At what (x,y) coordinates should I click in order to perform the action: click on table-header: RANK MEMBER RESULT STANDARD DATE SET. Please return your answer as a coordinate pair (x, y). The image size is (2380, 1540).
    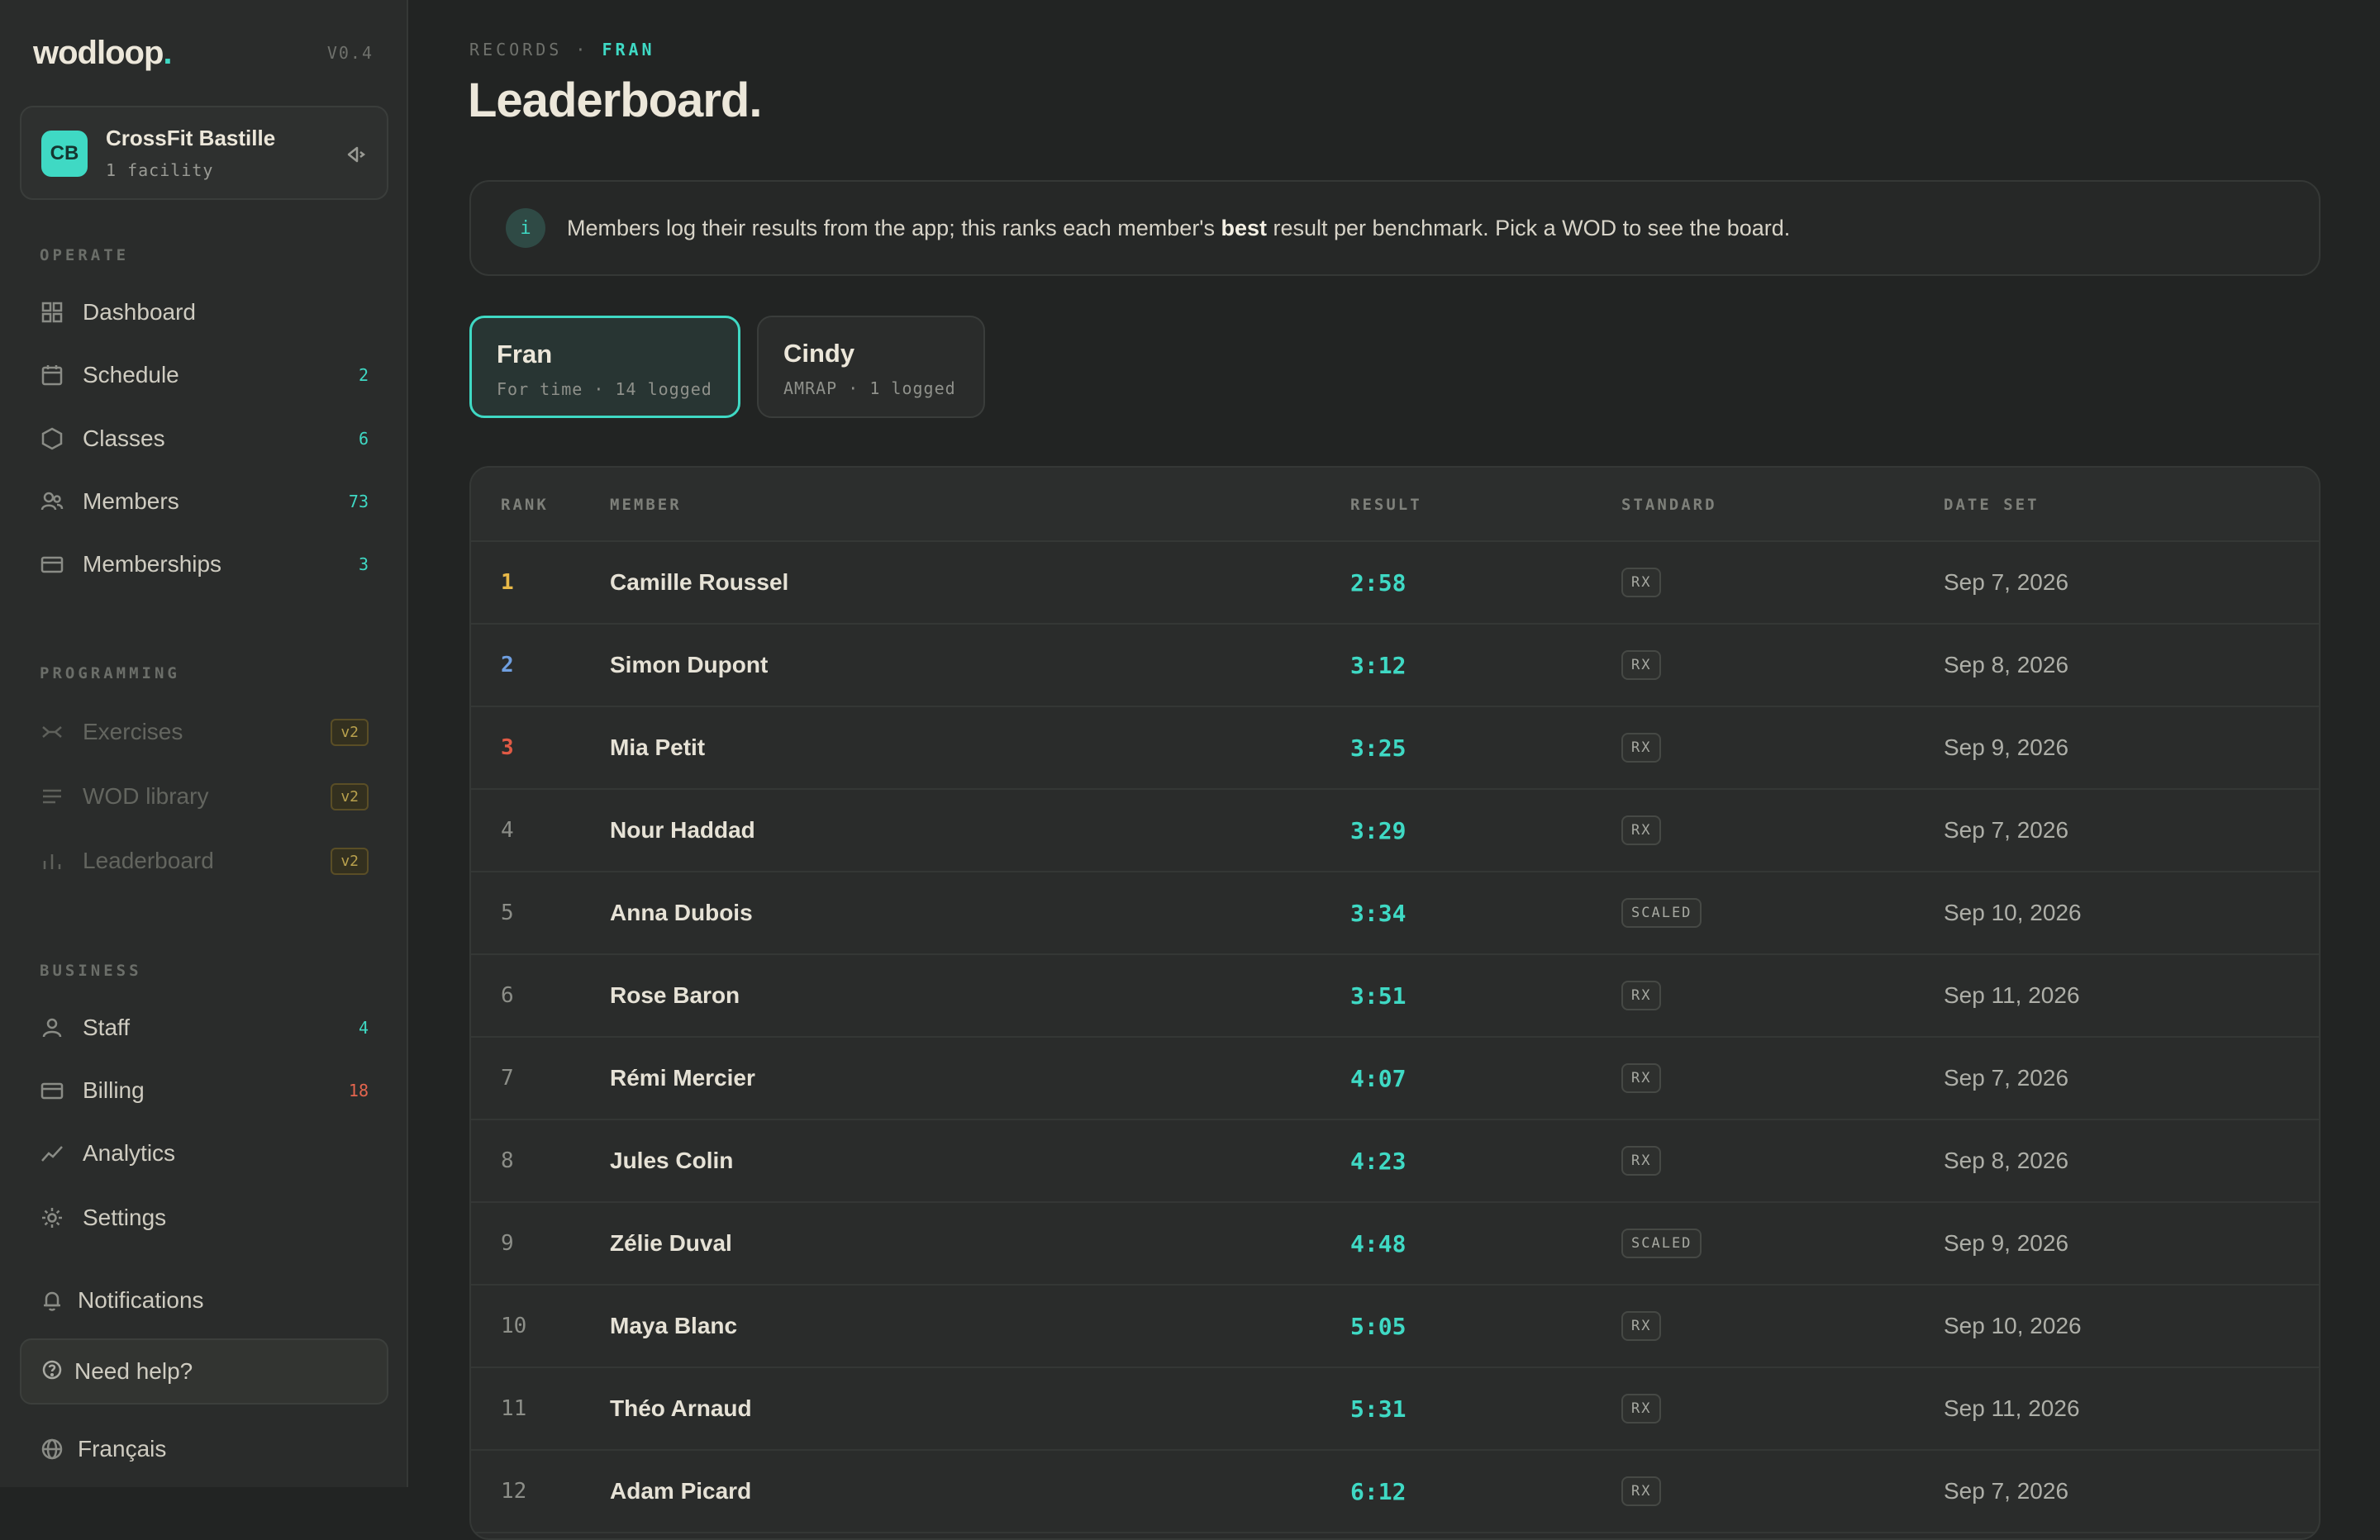
    Looking at the image, I should click on (1395, 505).